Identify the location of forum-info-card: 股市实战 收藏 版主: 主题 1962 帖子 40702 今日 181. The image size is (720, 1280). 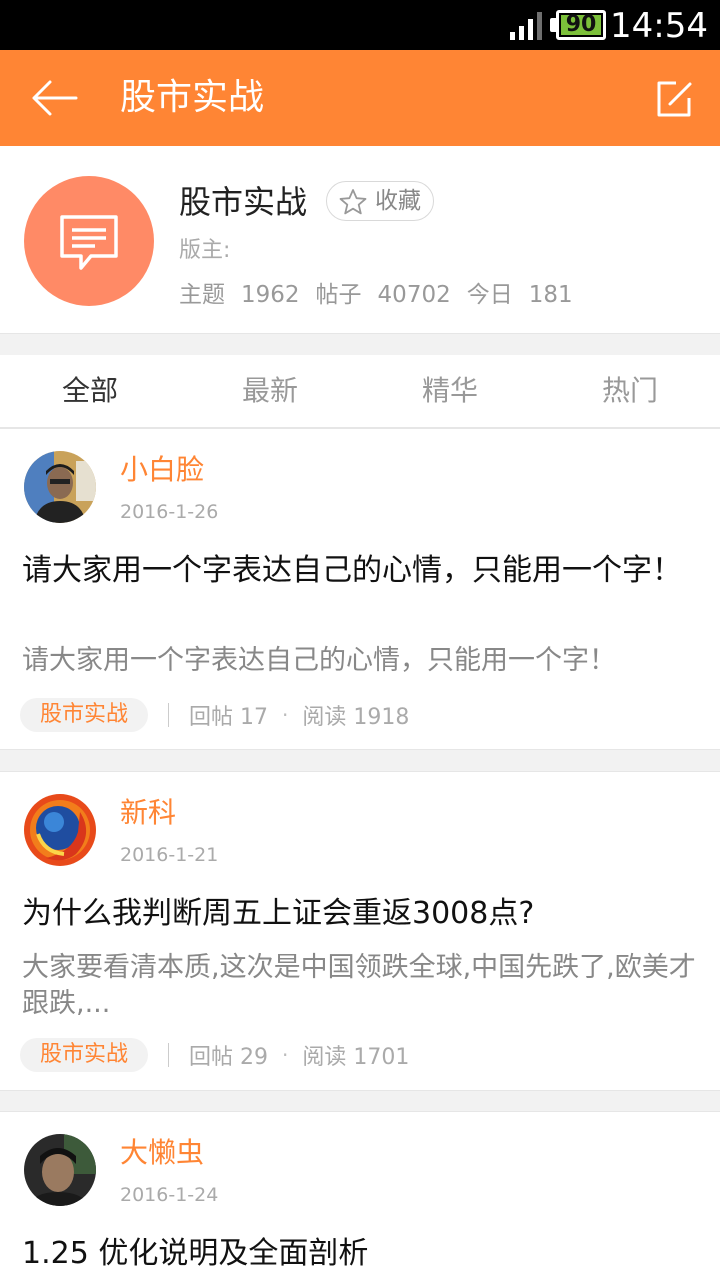
(360, 240).